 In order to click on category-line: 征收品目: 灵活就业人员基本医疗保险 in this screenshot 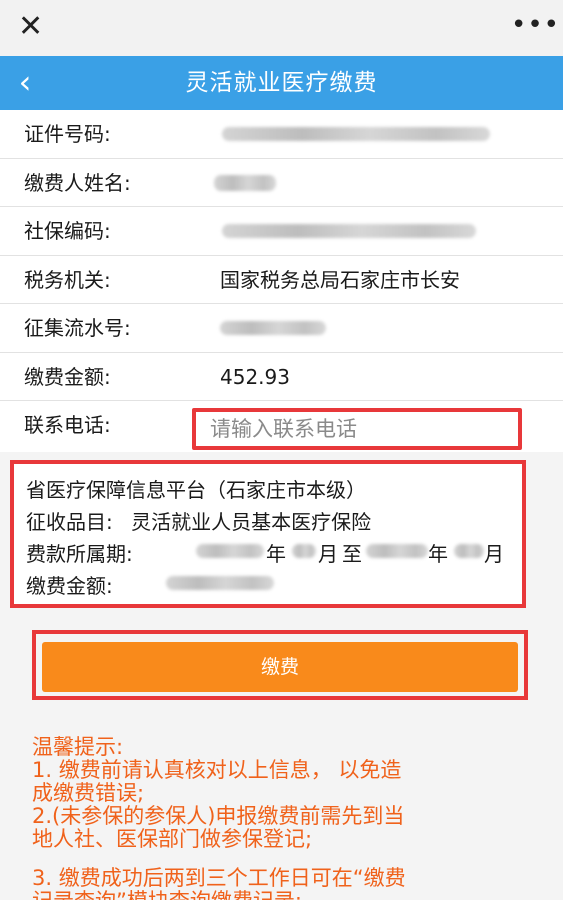, I will do `click(198, 520)`.